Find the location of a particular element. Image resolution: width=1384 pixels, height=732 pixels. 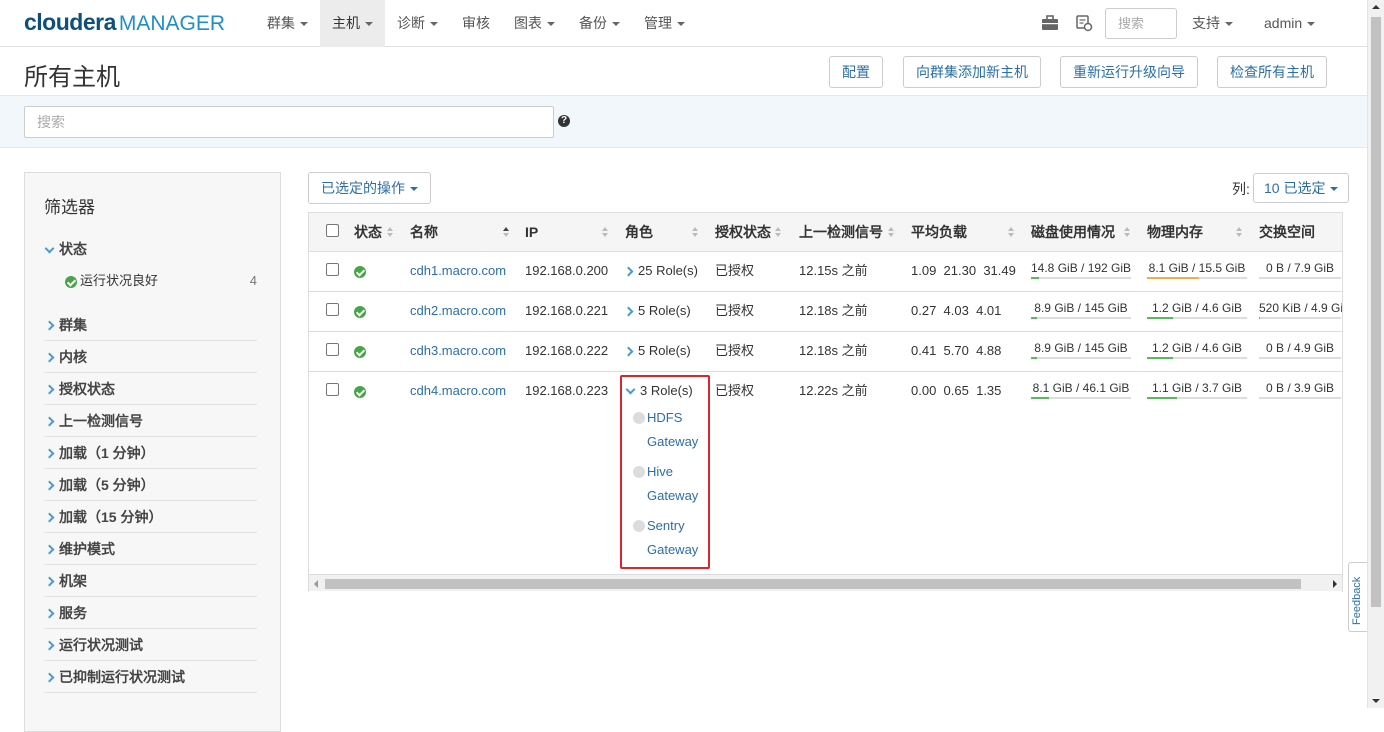

header-swap: 交换空间 is located at coordinates (1287, 232).